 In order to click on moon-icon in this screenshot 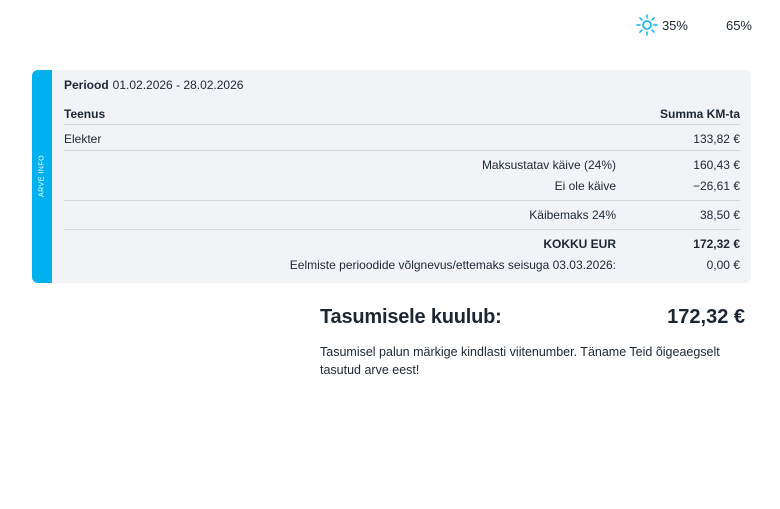, I will do `click(713, 25)`.